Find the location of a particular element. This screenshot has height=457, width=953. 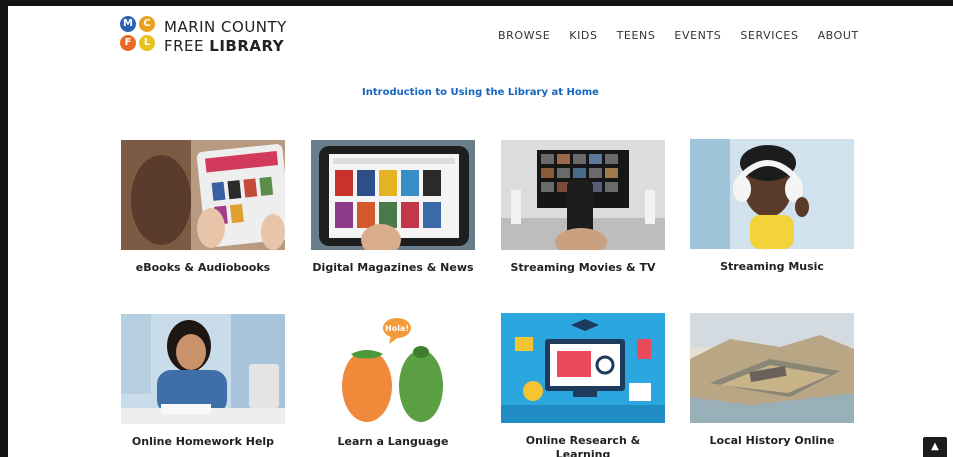

magazines-image is located at coordinates (393, 195).